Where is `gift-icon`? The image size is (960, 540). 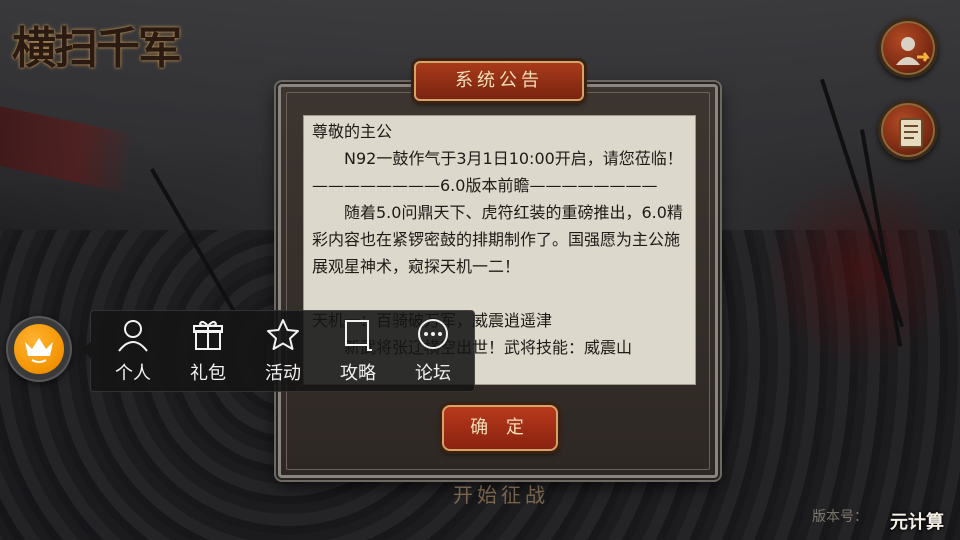
gift-icon is located at coordinates (208, 335).